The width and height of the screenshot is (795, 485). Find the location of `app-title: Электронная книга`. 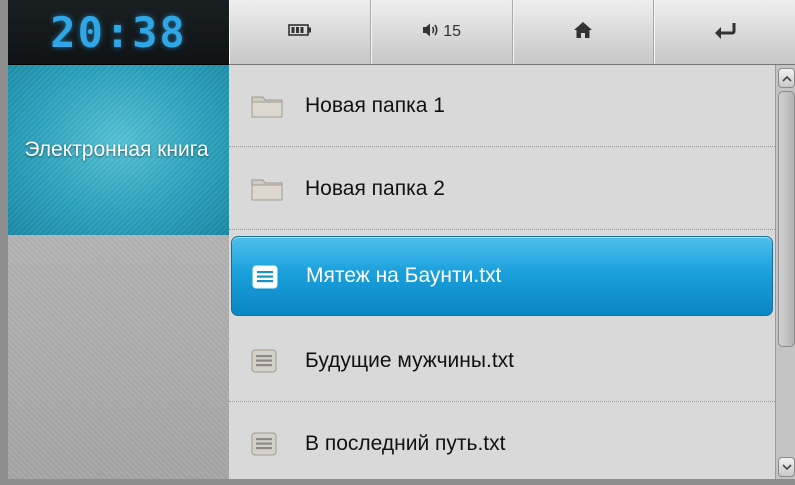

app-title: Электронная книга is located at coordinates (116, 149).